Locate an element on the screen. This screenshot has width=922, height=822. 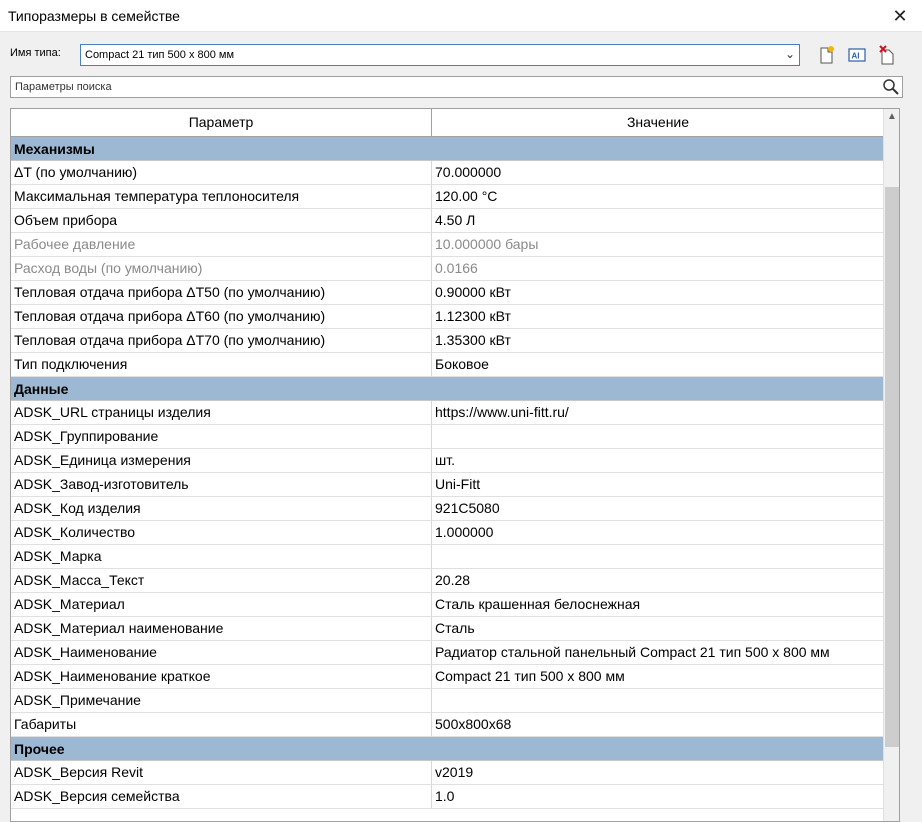
delete-type-icon is located at coordinates (887, 55).